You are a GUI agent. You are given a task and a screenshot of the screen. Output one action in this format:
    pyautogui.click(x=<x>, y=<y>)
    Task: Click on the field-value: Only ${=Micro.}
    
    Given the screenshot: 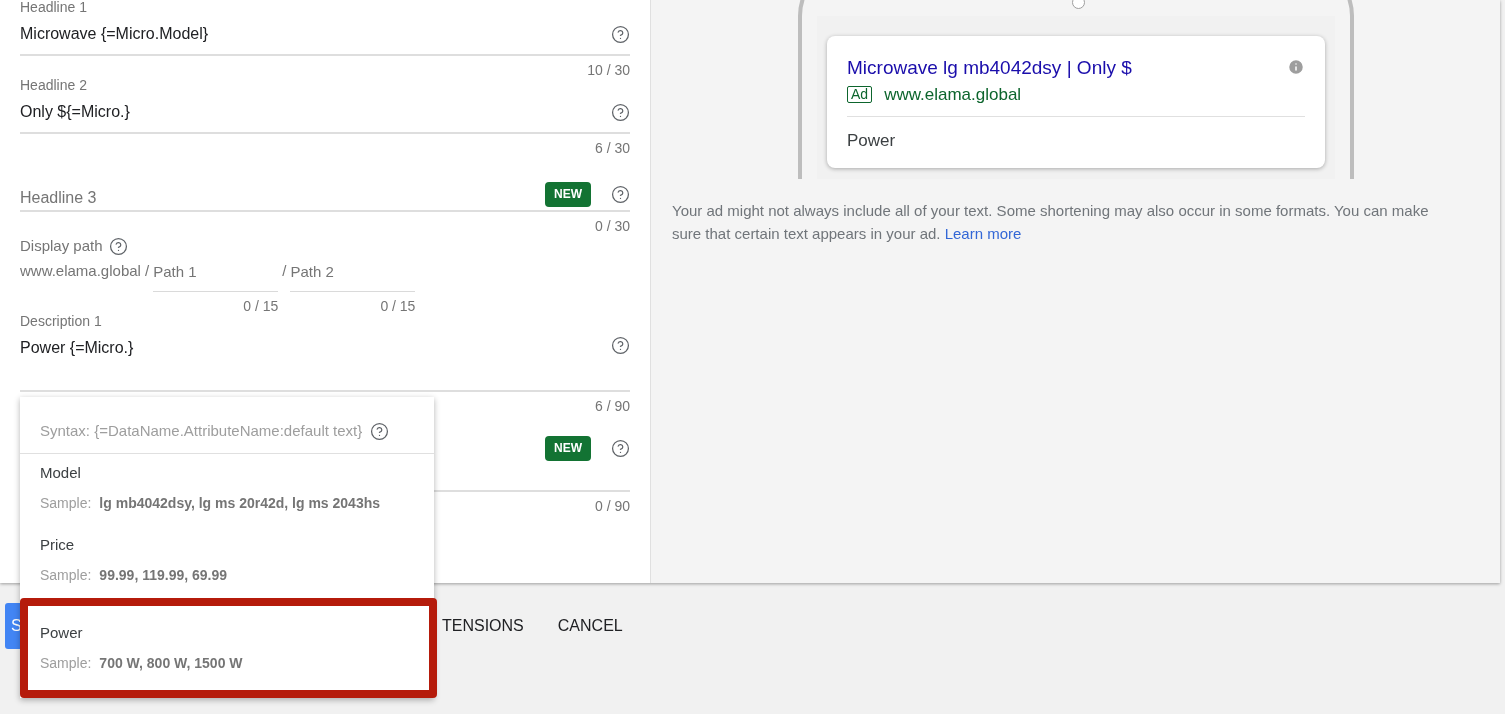 What is the action you would take?
    pyautogui.click(x=75, y=112)
    